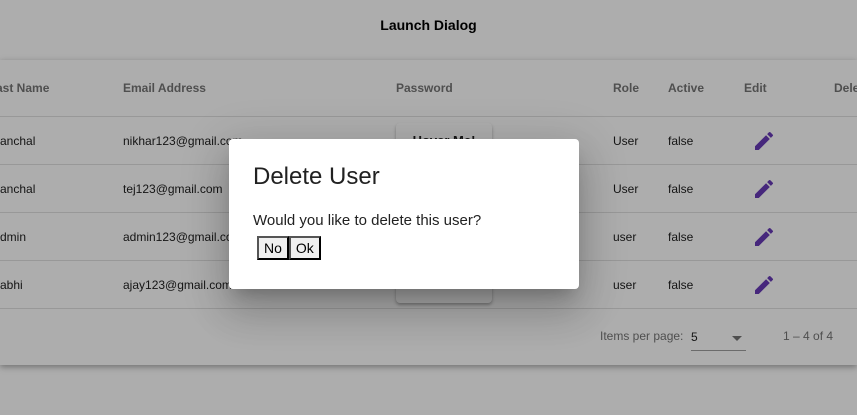 This screenshot has height=415, width=857. Describe the element at coordinates (367, 220) in the screenshot. I see `dialog-message: Would you like to delete this user?` at that location.